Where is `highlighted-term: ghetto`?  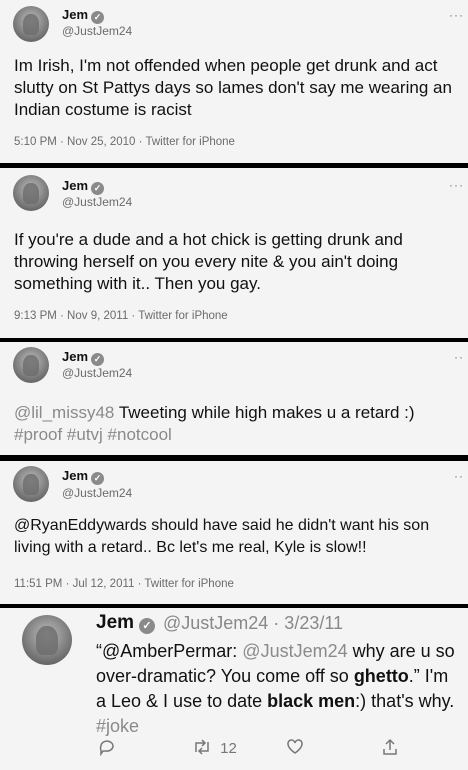
highlighted-term: ghetto is located at coordinates (381, 676).